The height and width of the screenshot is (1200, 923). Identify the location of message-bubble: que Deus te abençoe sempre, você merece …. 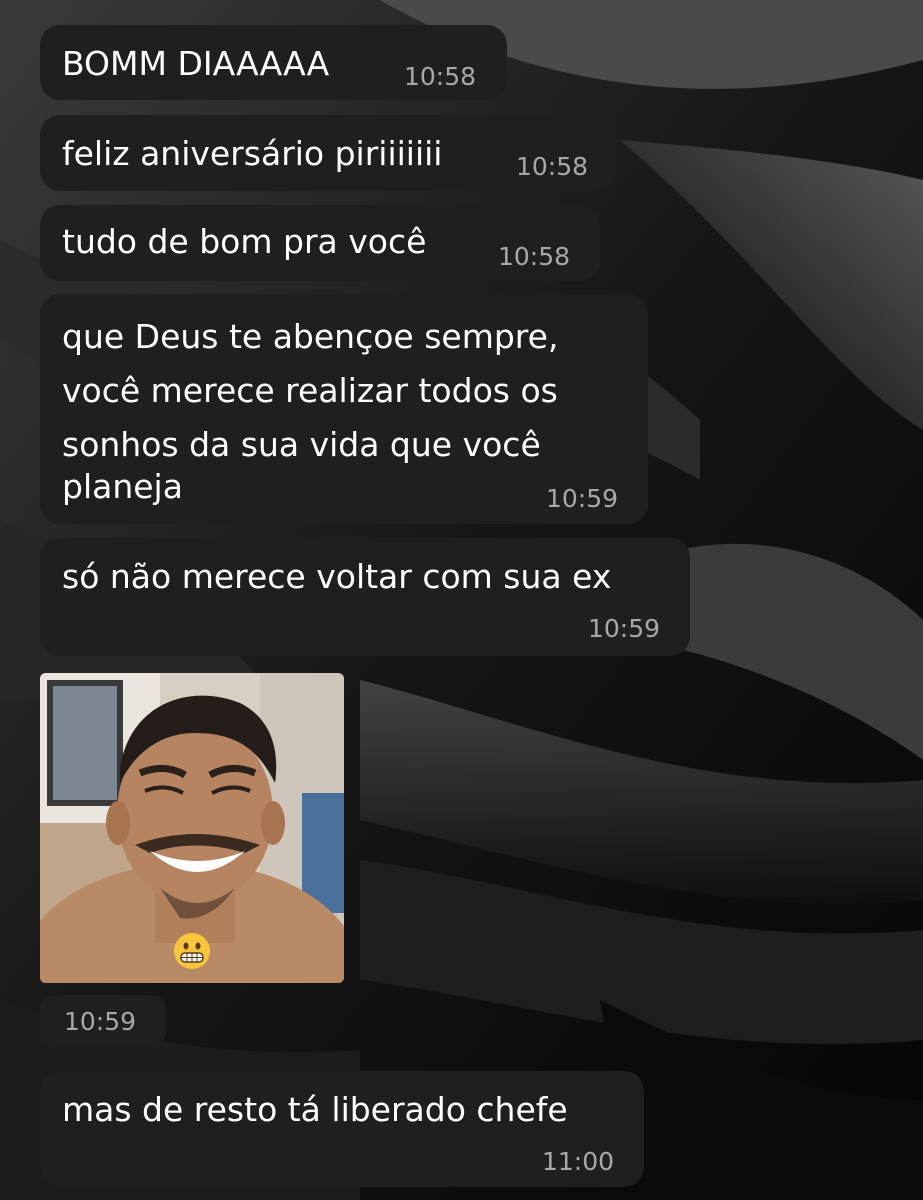
(344, 409).